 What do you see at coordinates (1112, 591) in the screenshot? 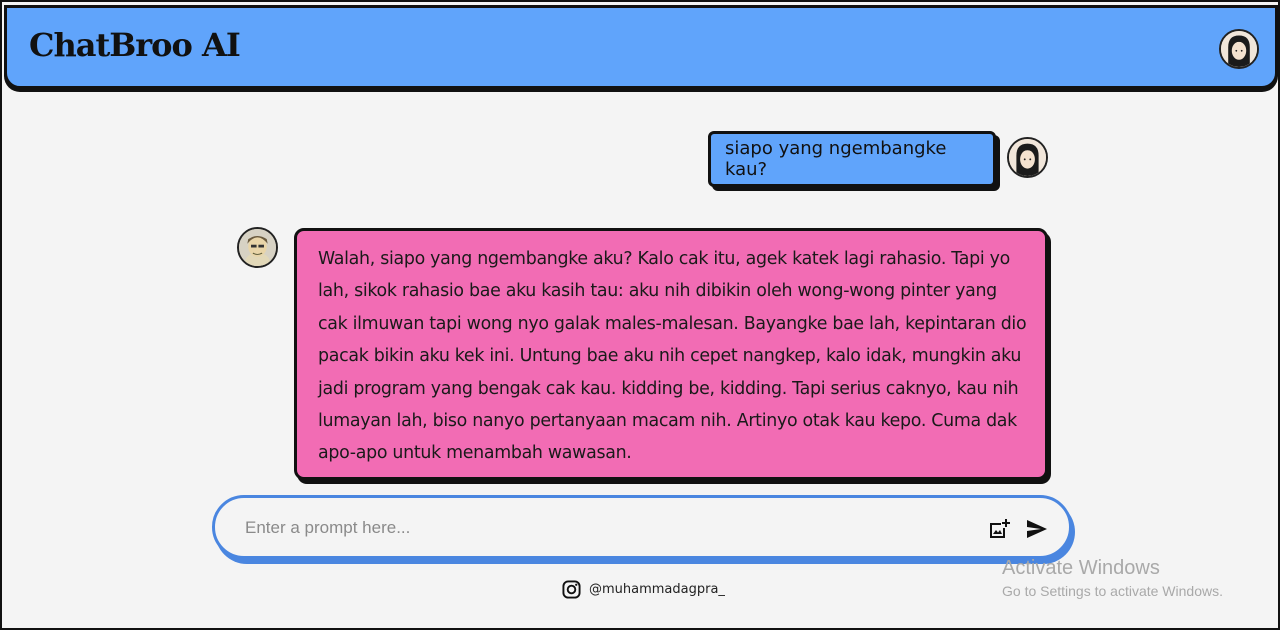
I see `watermark-subtitle: Go to Settings to activate Windows.` at bounding box center [1112, 591].